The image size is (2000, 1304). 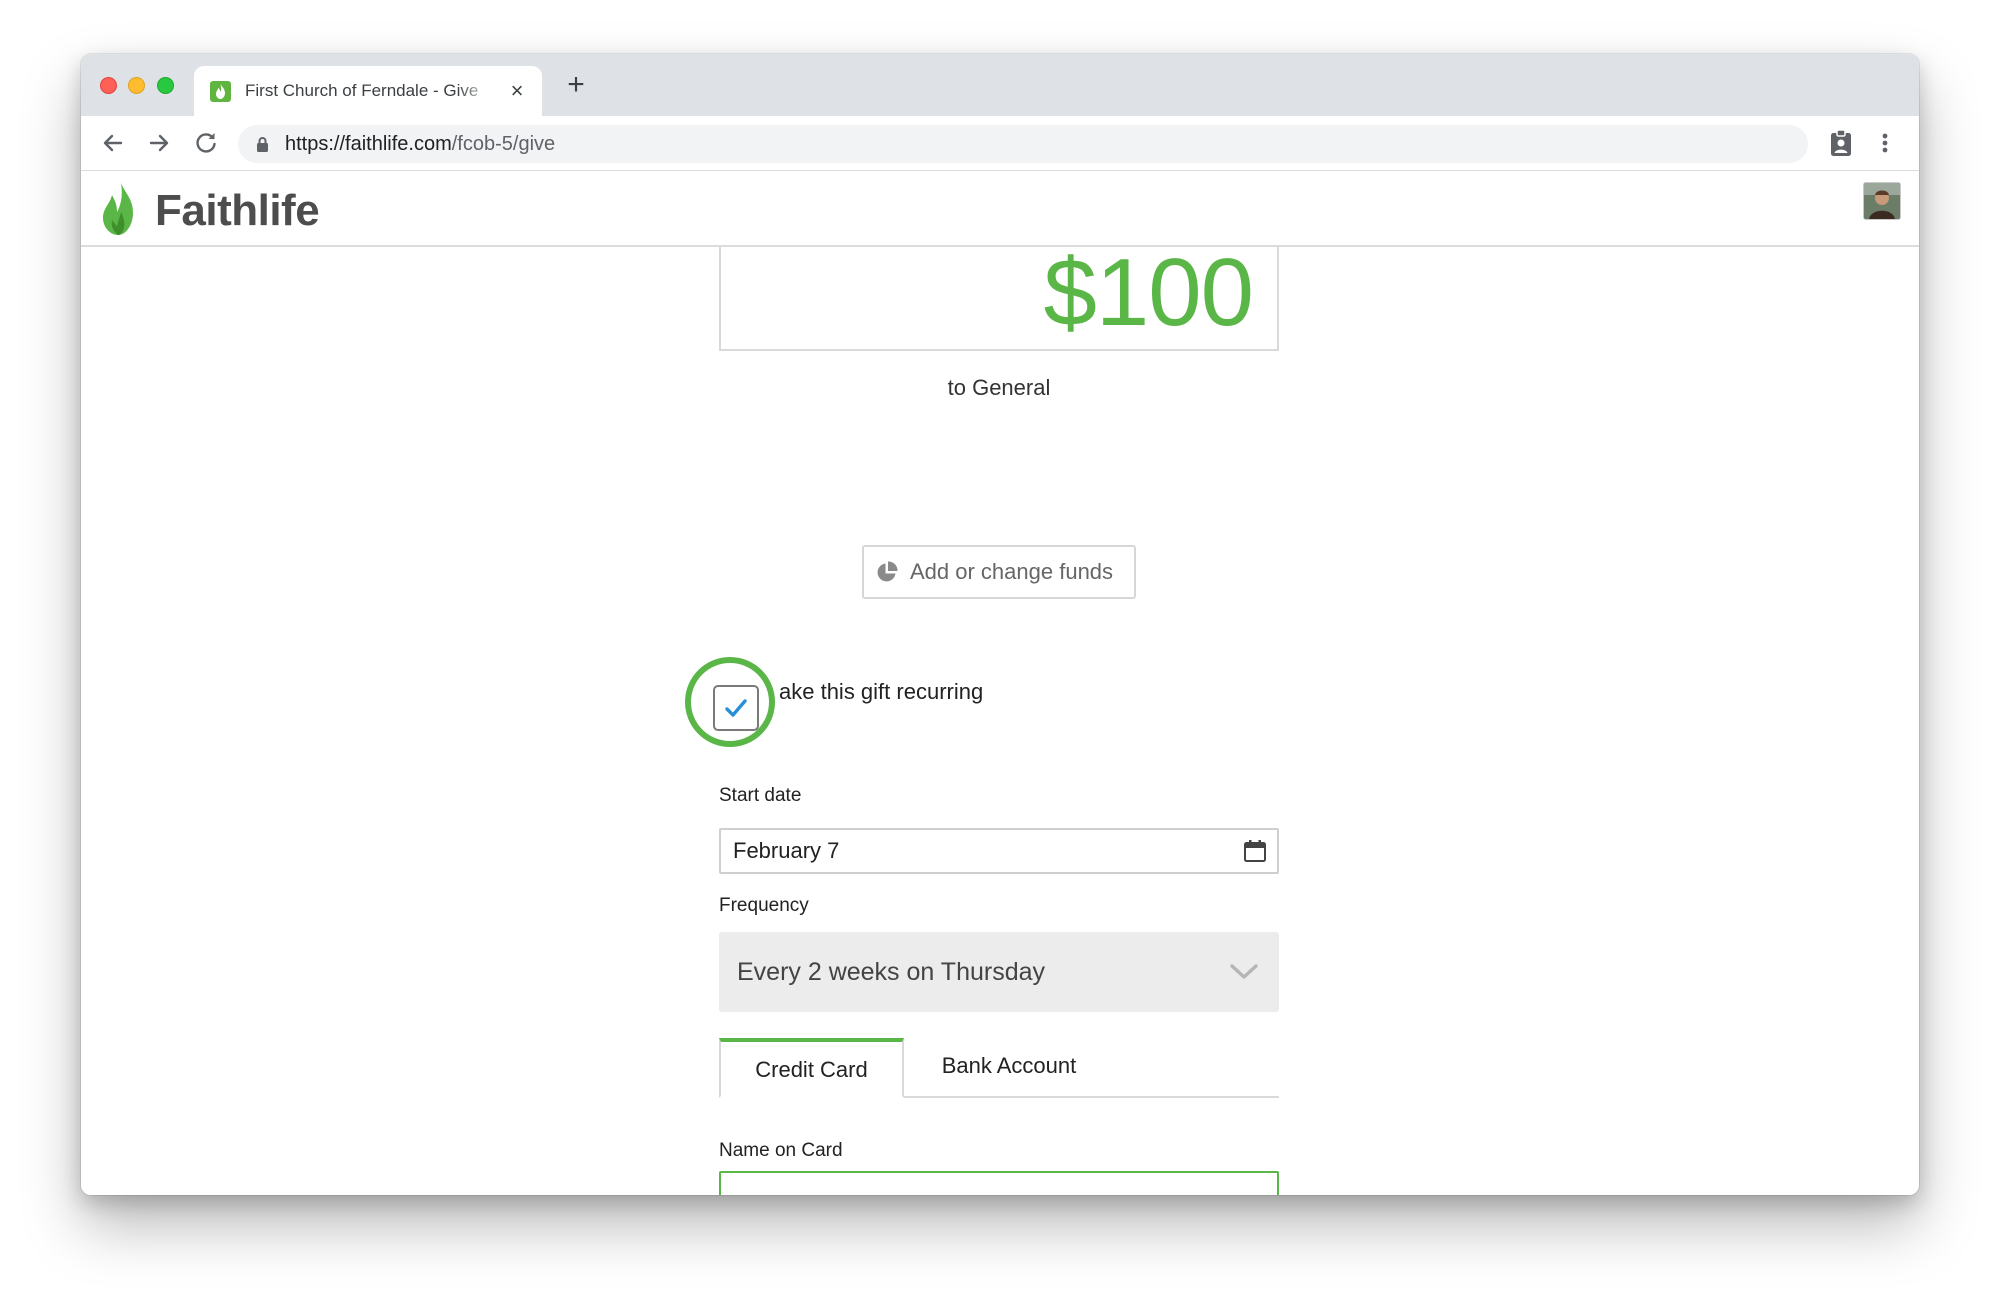 What do you see at coordinates (108, 85) in the screenshot?
I see `close-window-button` at bounding box center [108, 85].